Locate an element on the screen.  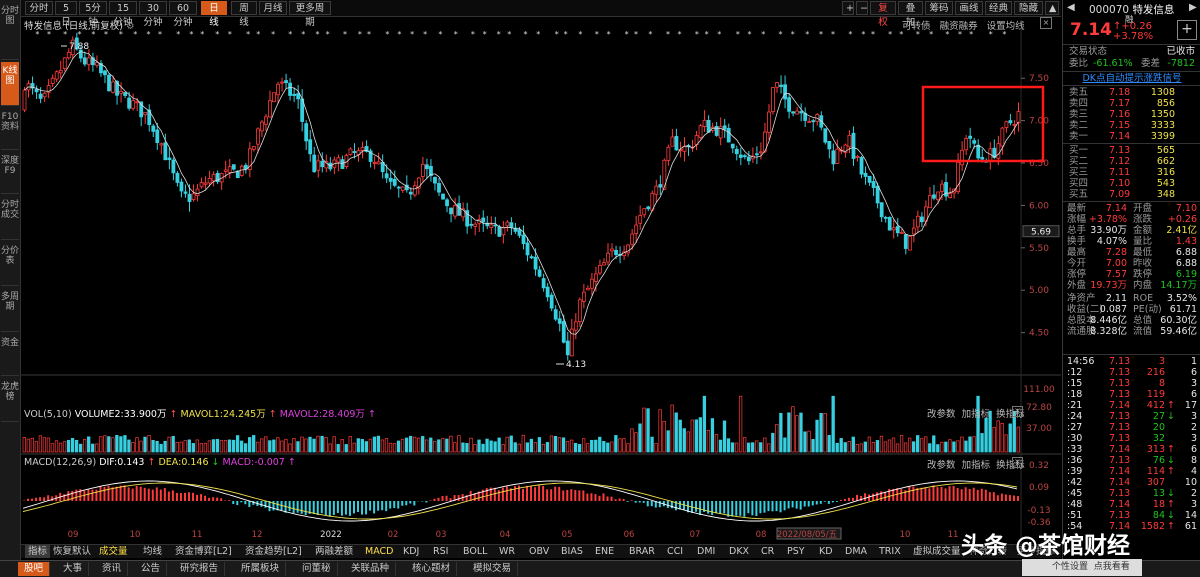
bid-price: 7.09 is located at coordinates (1119, 194).